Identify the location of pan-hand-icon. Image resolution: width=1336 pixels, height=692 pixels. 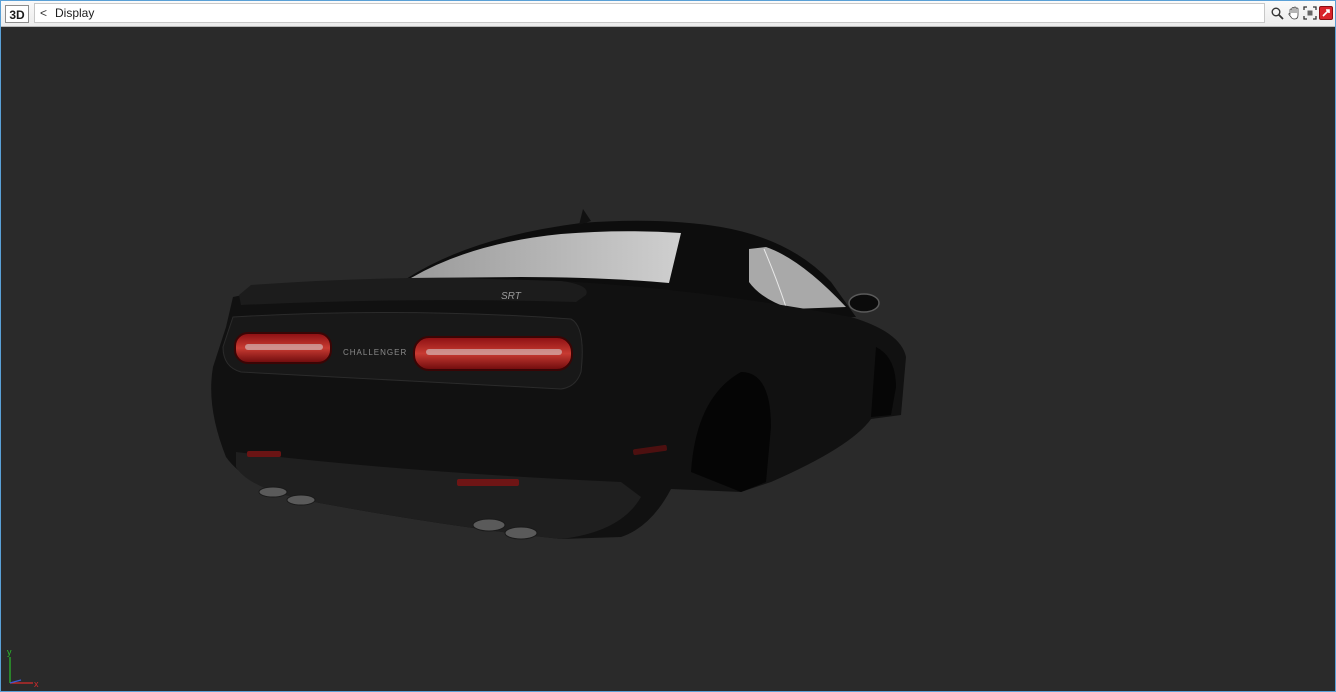
(1293, 13).